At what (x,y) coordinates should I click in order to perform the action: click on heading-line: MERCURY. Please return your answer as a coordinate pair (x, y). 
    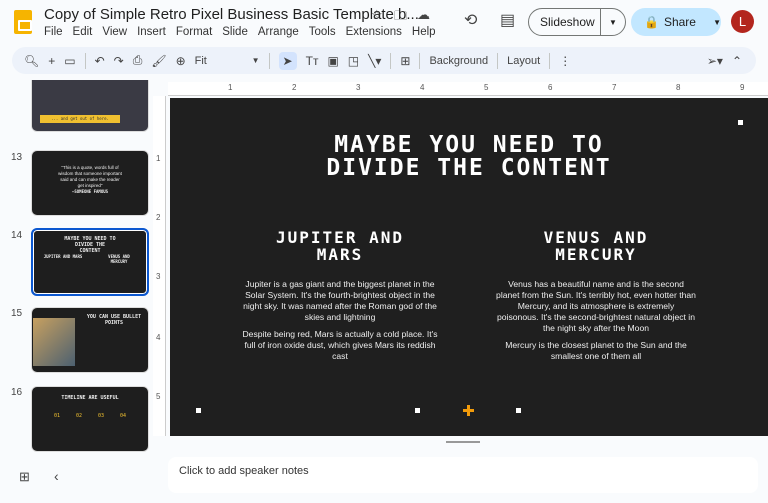
    Looking at the image, I should click on (596, 254).